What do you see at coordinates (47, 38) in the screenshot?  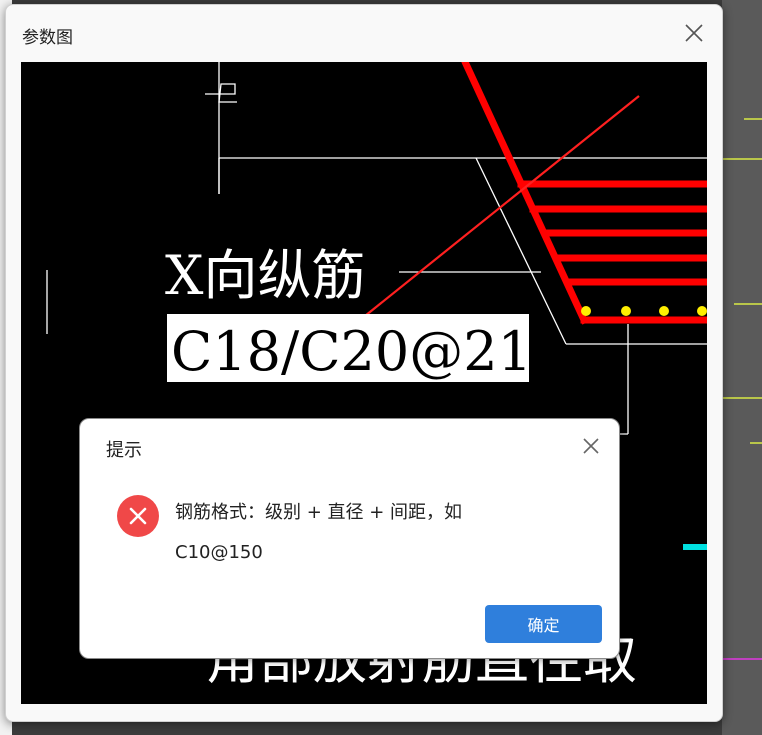 I see `dialog-title: 参数图` at bounding box center [47, 38].